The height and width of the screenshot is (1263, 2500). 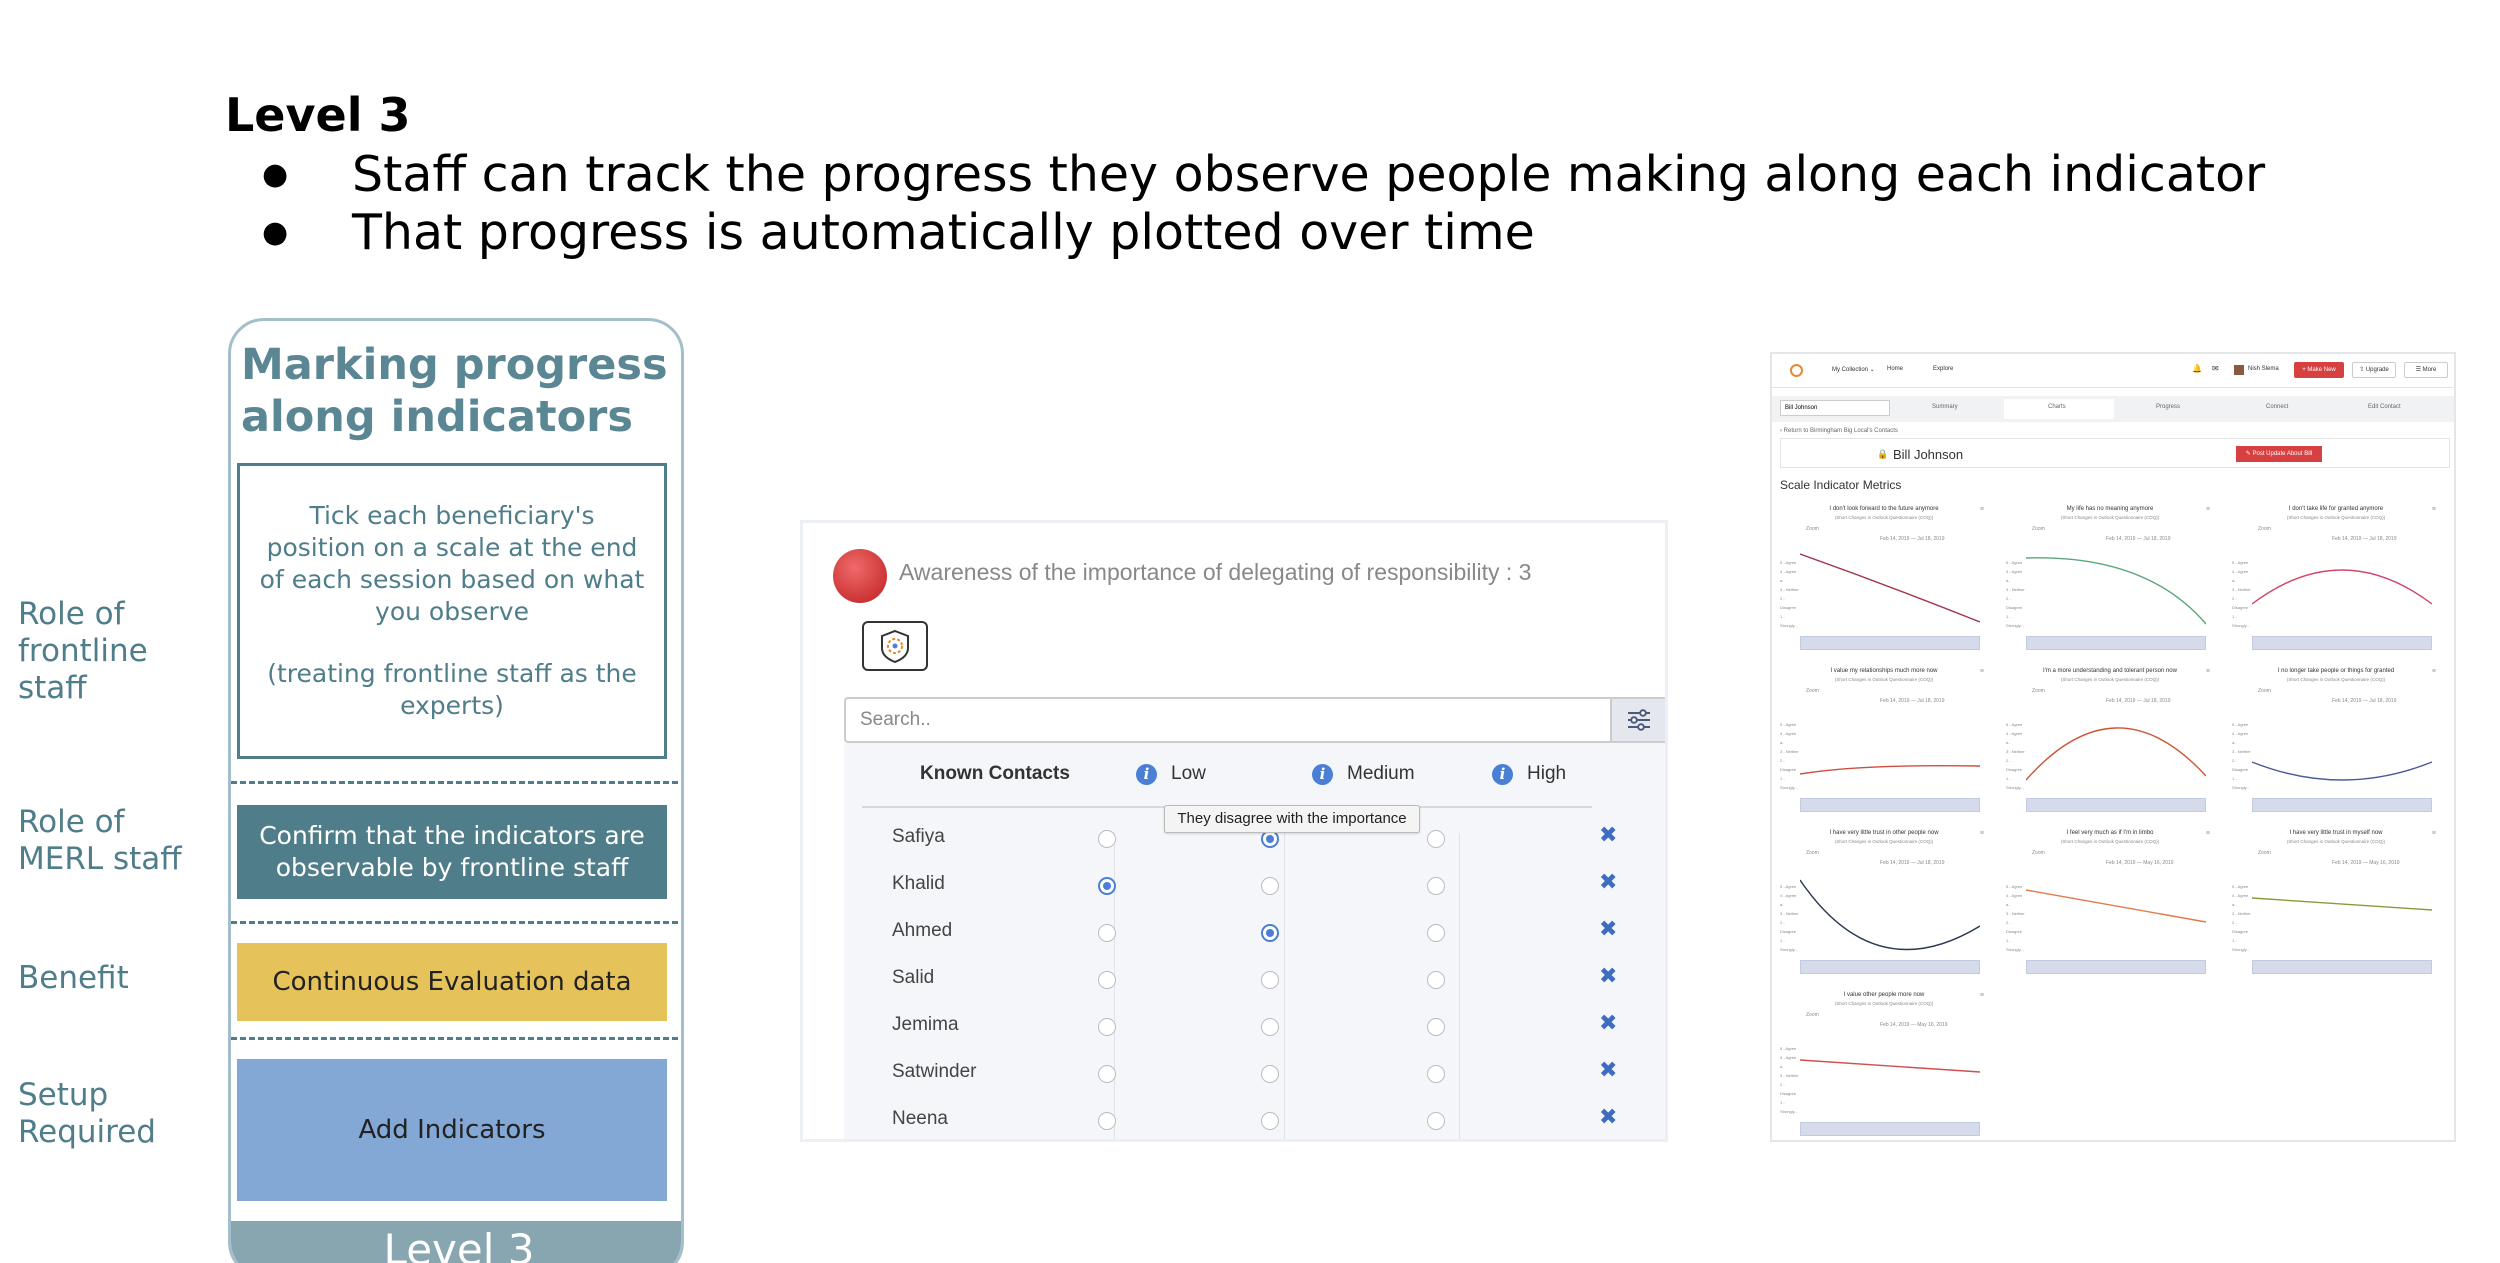 What do you see at coordinates (2277, 407) in the screenshot?
I see `tab-connect: Connect` at bounding box center [2277, 407].